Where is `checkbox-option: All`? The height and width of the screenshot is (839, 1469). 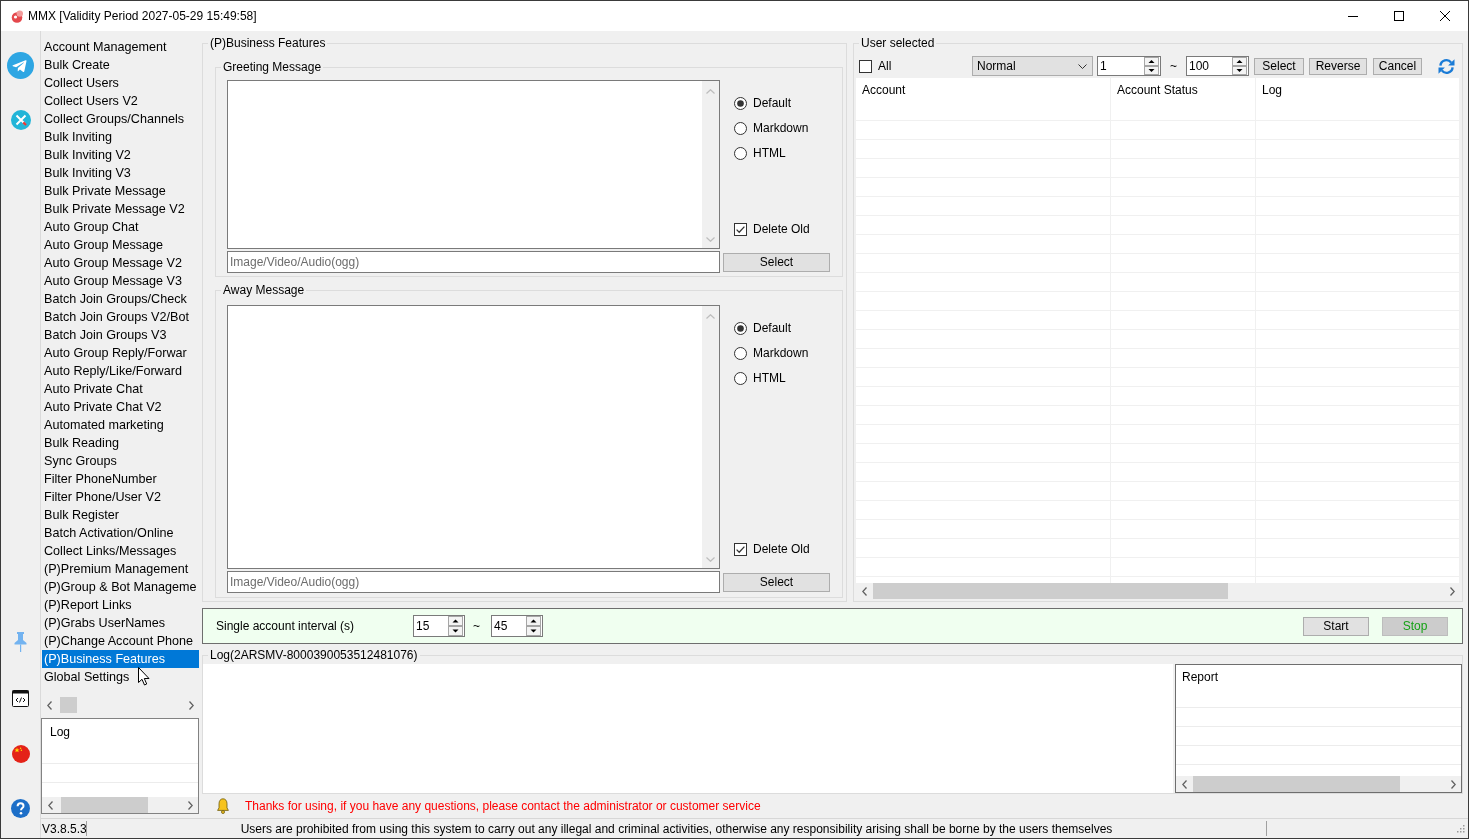
checkbox-option: All is located at coordinates (914, 66).